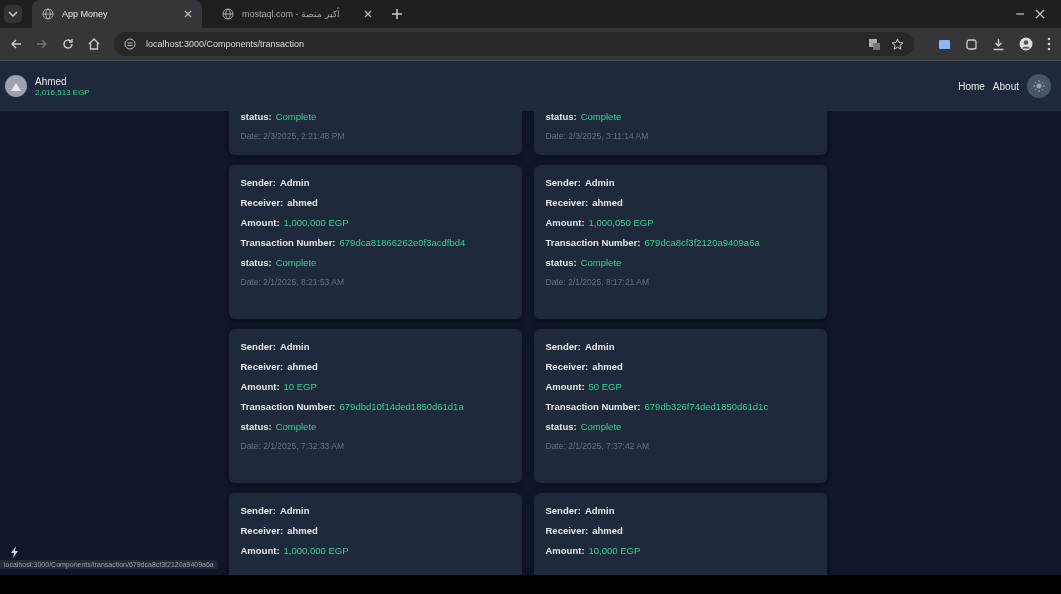 This screenshot has width=1061, height=594. What do you see at coordinates (971, 86) in the screenshot?
I see `nav-link: Home` at bounding box center [971, 86].